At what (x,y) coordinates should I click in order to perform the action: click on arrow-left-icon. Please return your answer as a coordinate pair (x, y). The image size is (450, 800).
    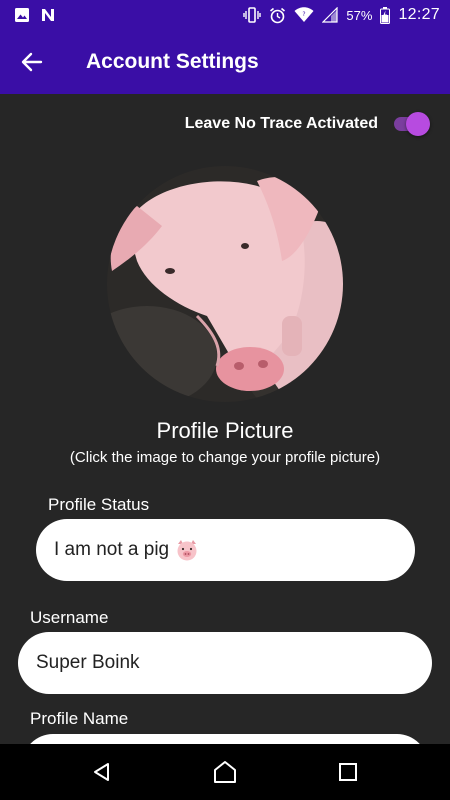
    Looking at the image, I should click on (32, 62).